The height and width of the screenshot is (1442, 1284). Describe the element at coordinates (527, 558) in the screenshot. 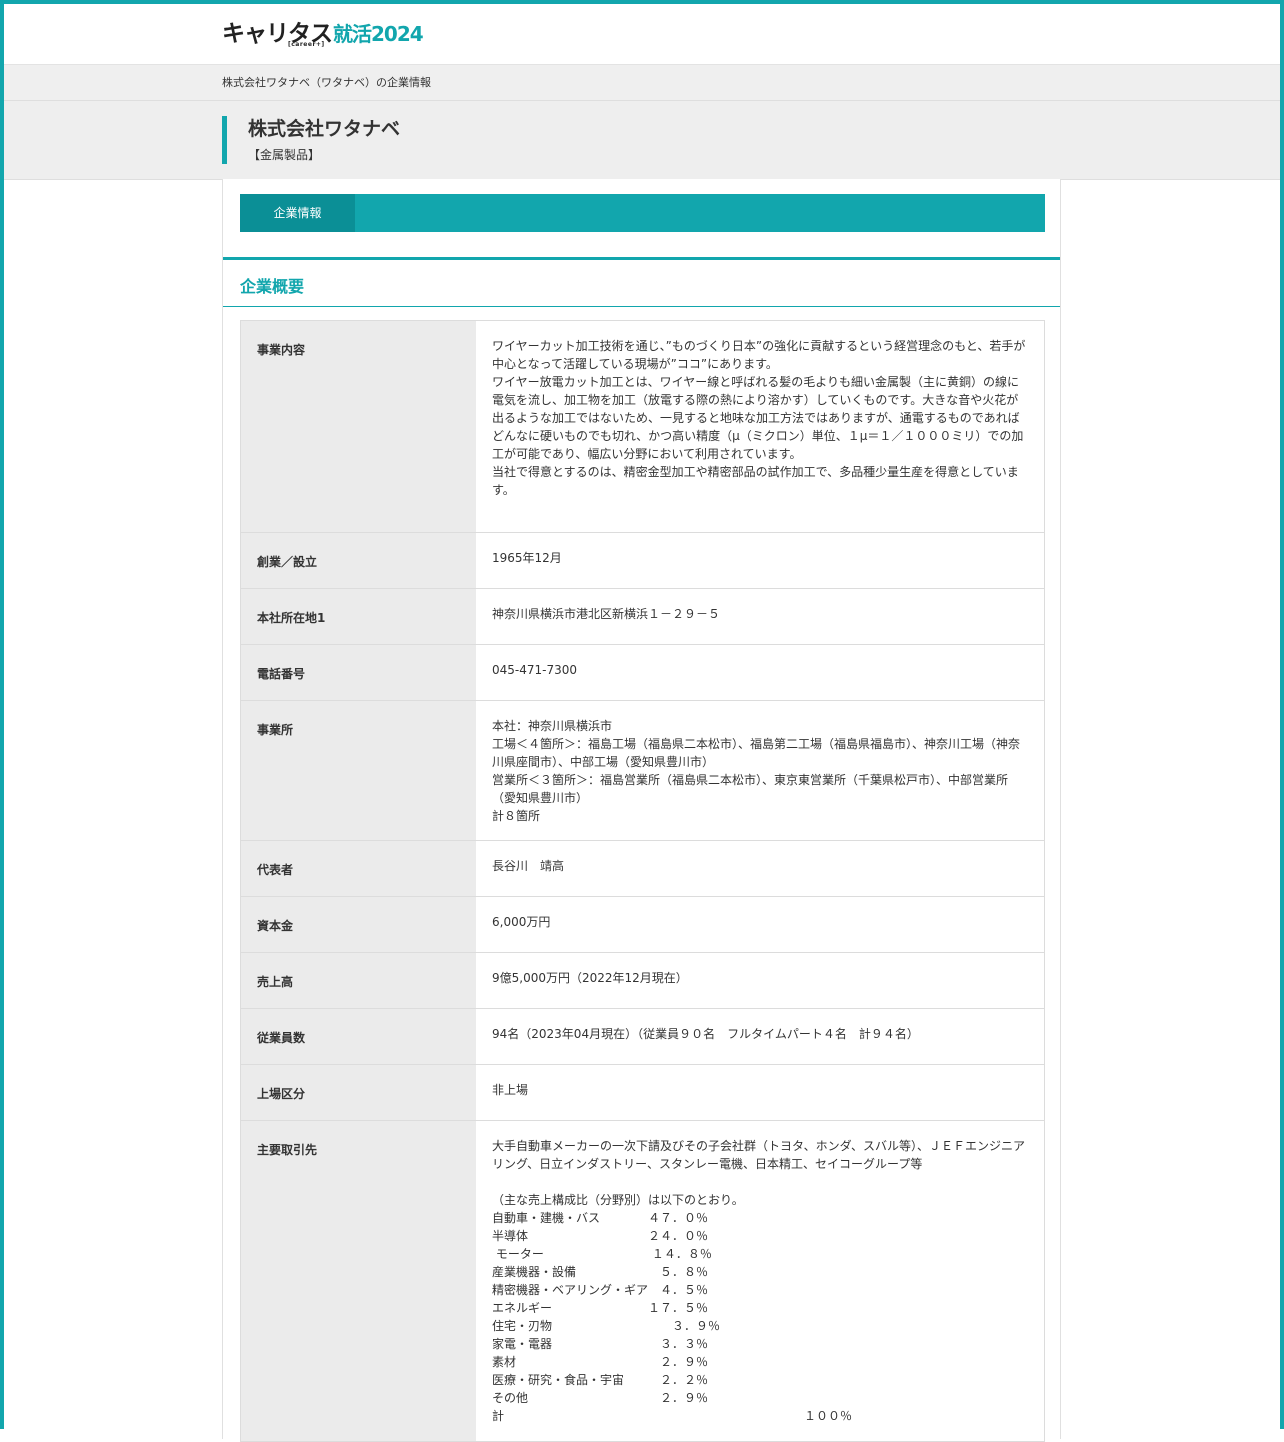

I see `row-value: 1965年12月` at that location.